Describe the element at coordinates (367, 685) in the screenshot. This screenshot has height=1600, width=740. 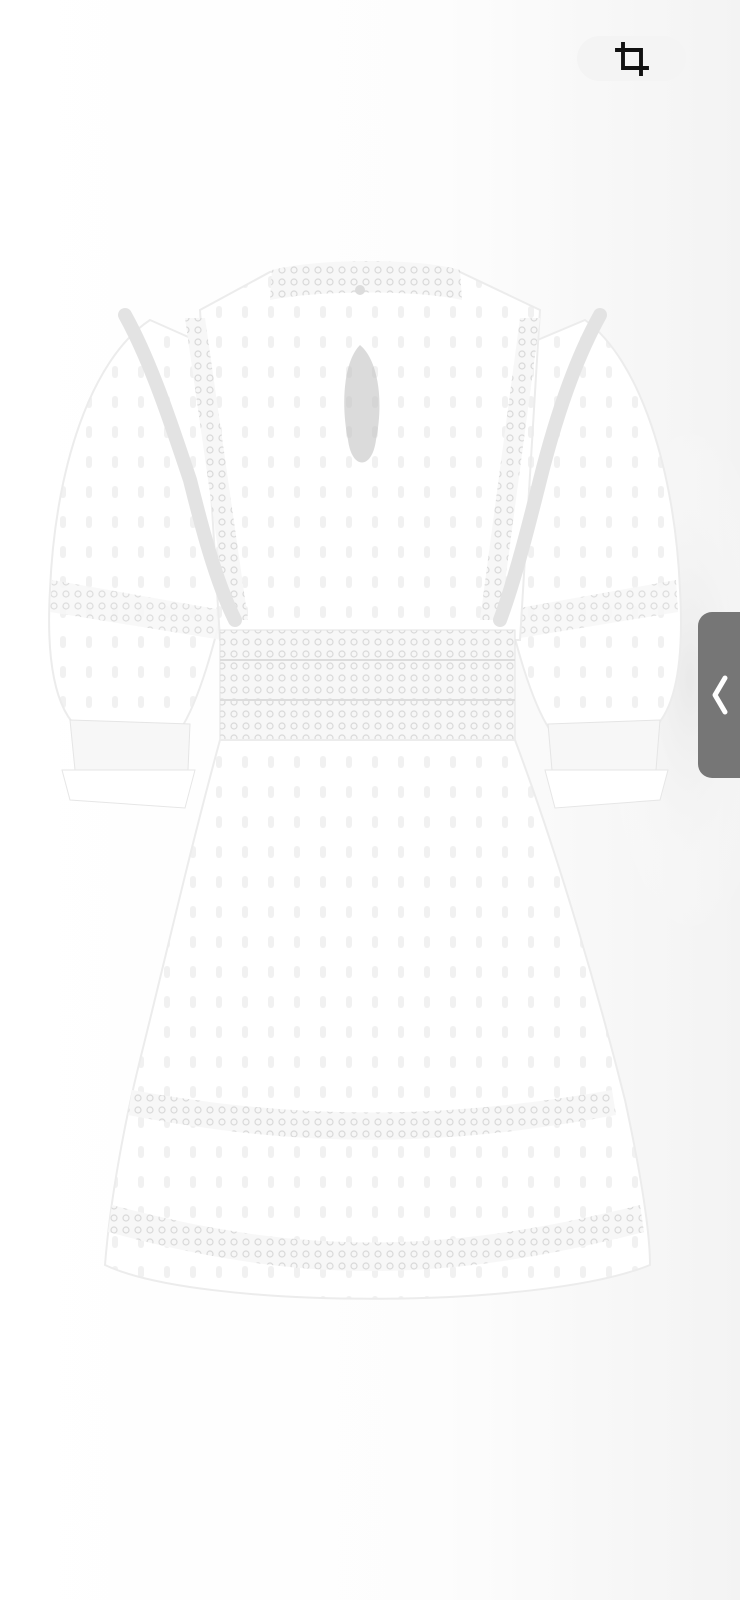
I see `waistband` at that location.